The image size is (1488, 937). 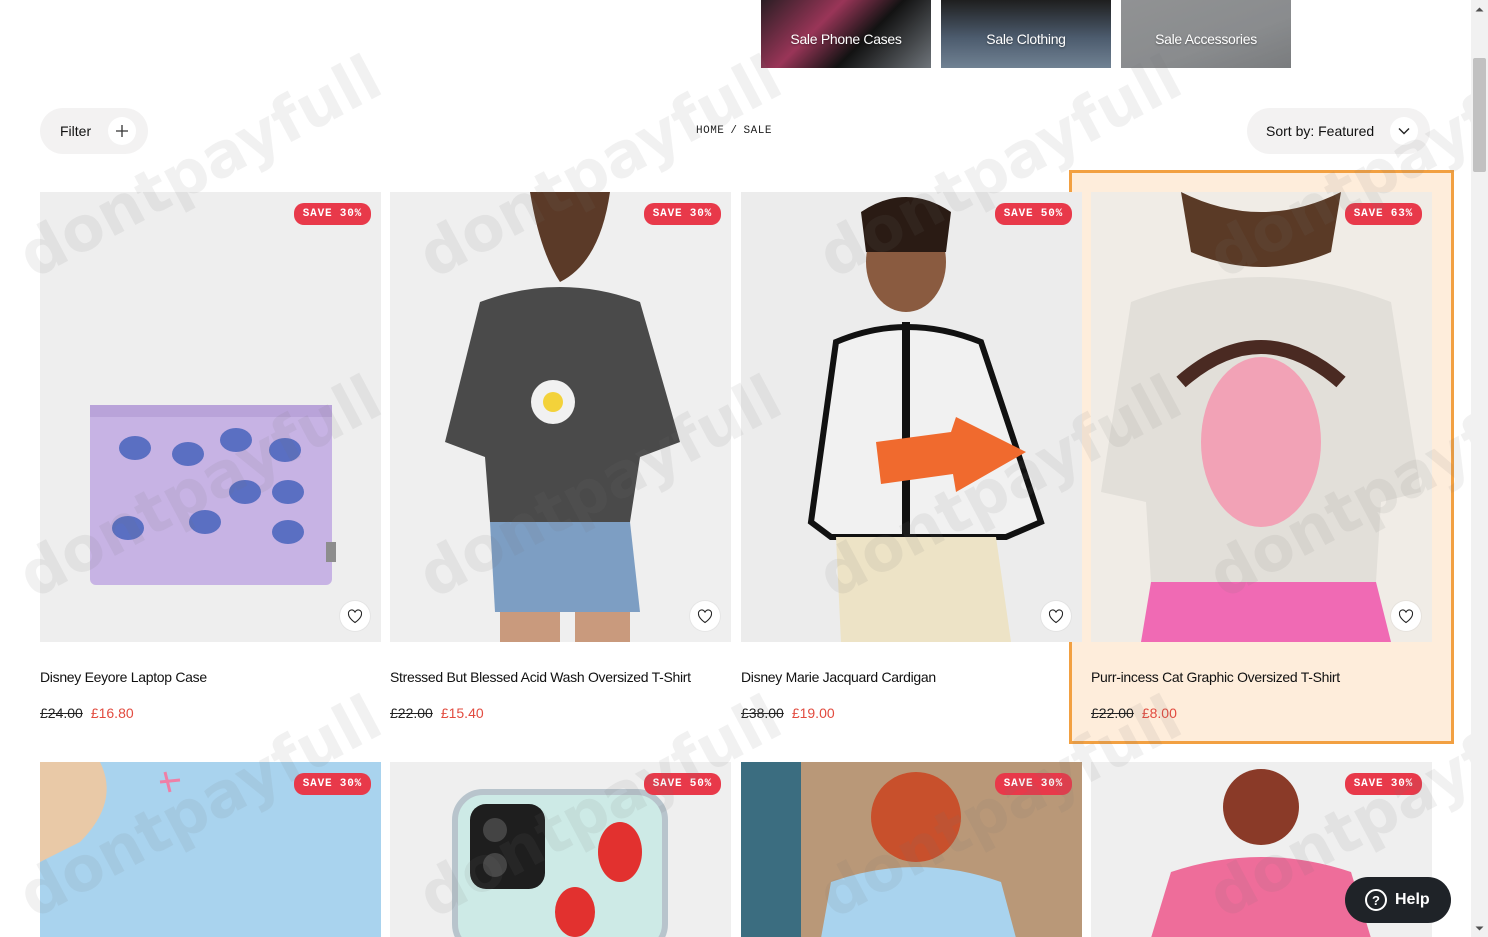 What do you see at coordinates (813, 713) in the screenshot?
I see `sale-price: £19.00` at bounding box center [813, 713].